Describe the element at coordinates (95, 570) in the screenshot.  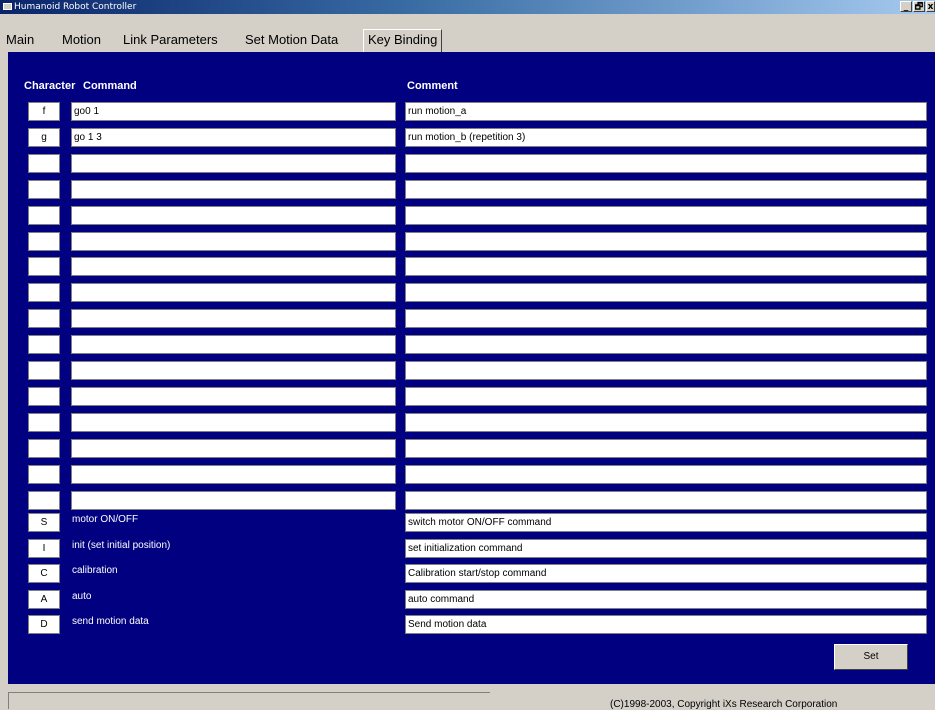
I see `system-command-label: calibration` at that location.